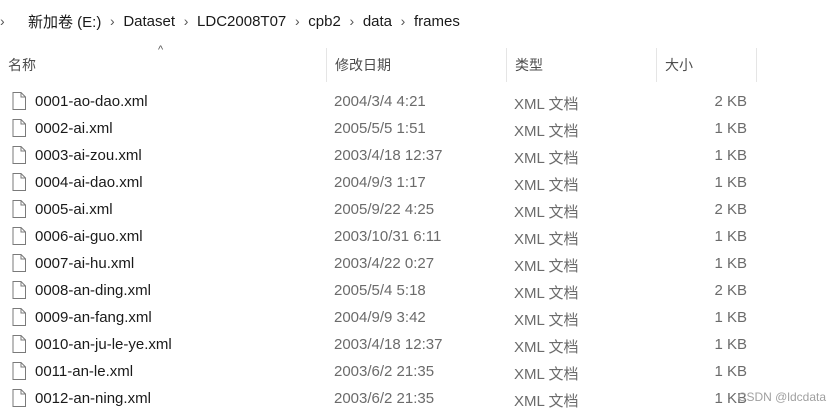  I want to click on breadcrumb-drive: 新加卷 (E:), so click(52, 21).